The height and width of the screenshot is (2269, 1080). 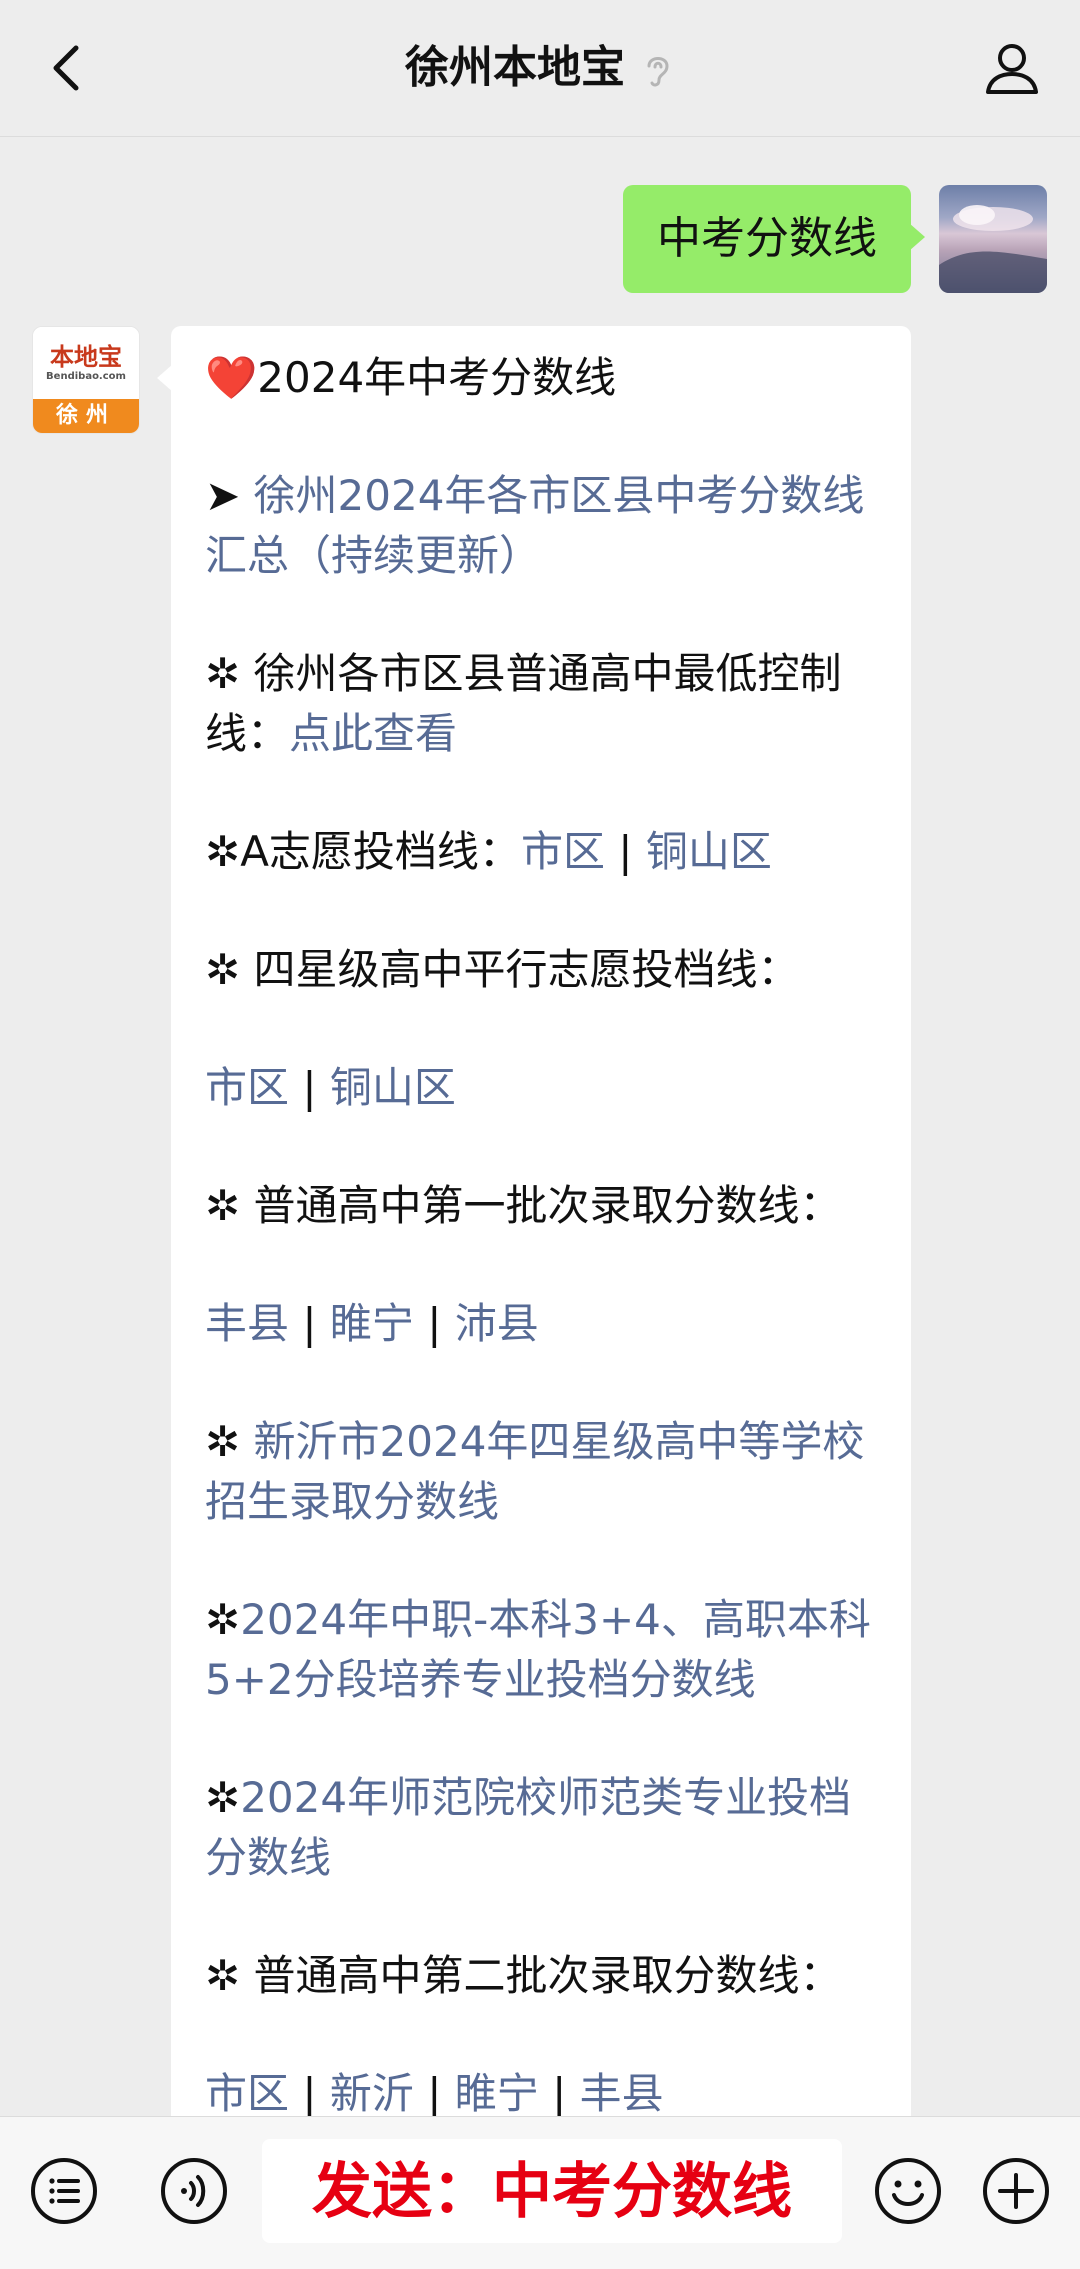 I want to click on ear-icon, so click(x=658, y=70).